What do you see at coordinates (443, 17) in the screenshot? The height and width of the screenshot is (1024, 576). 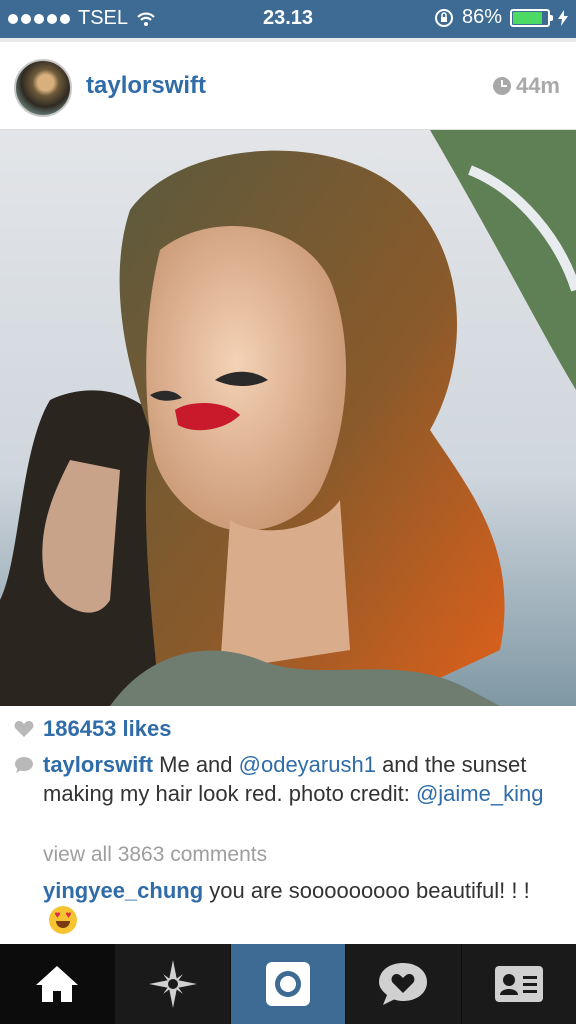 I see `rotation-lock-icon` at bounding box center [443, 17].